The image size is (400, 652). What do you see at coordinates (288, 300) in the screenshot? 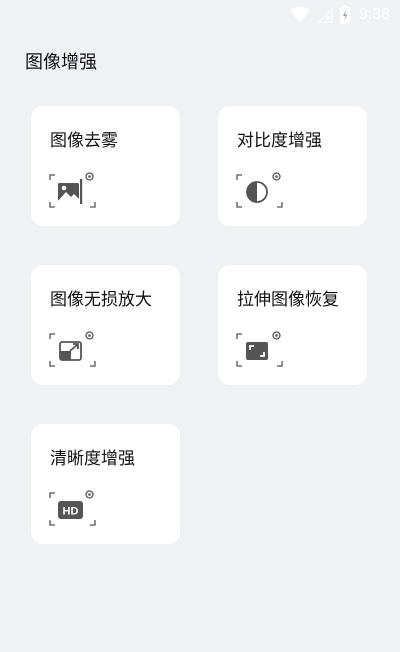
I see `card-label: 拉伸图像恢复` at bounding box center [288, 300].